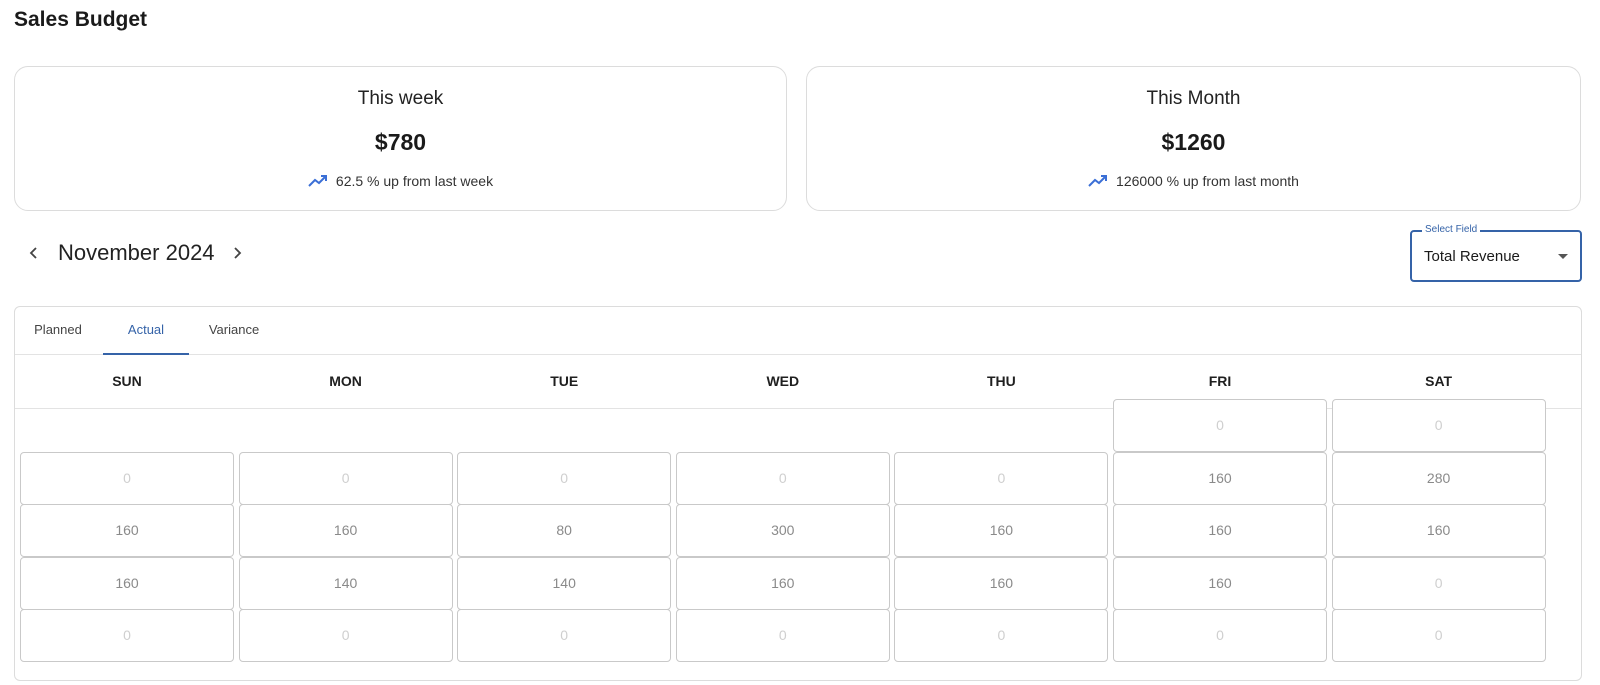 The width and height of the screenshot is (1600, 685). What do you see at coordinates (237, 253) in the screenshot?
I see `chevron-right-icon` at bounding box center [237, 253].